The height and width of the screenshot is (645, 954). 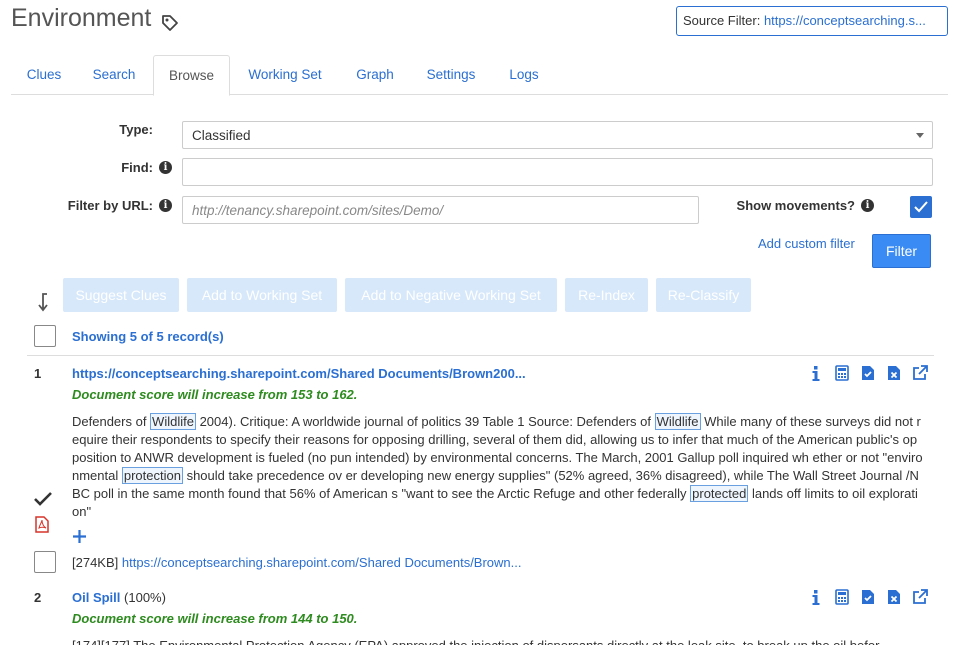 I want to click on tab-browse: Browse, so click(x=191, y=75).